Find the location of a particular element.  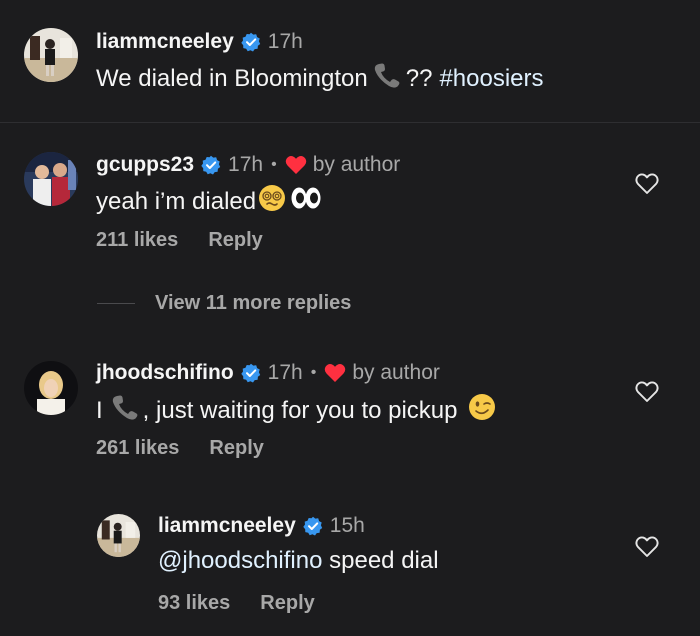

comment-meta: jhoodschifino 17h • by author is located at coordinates (268, 373).